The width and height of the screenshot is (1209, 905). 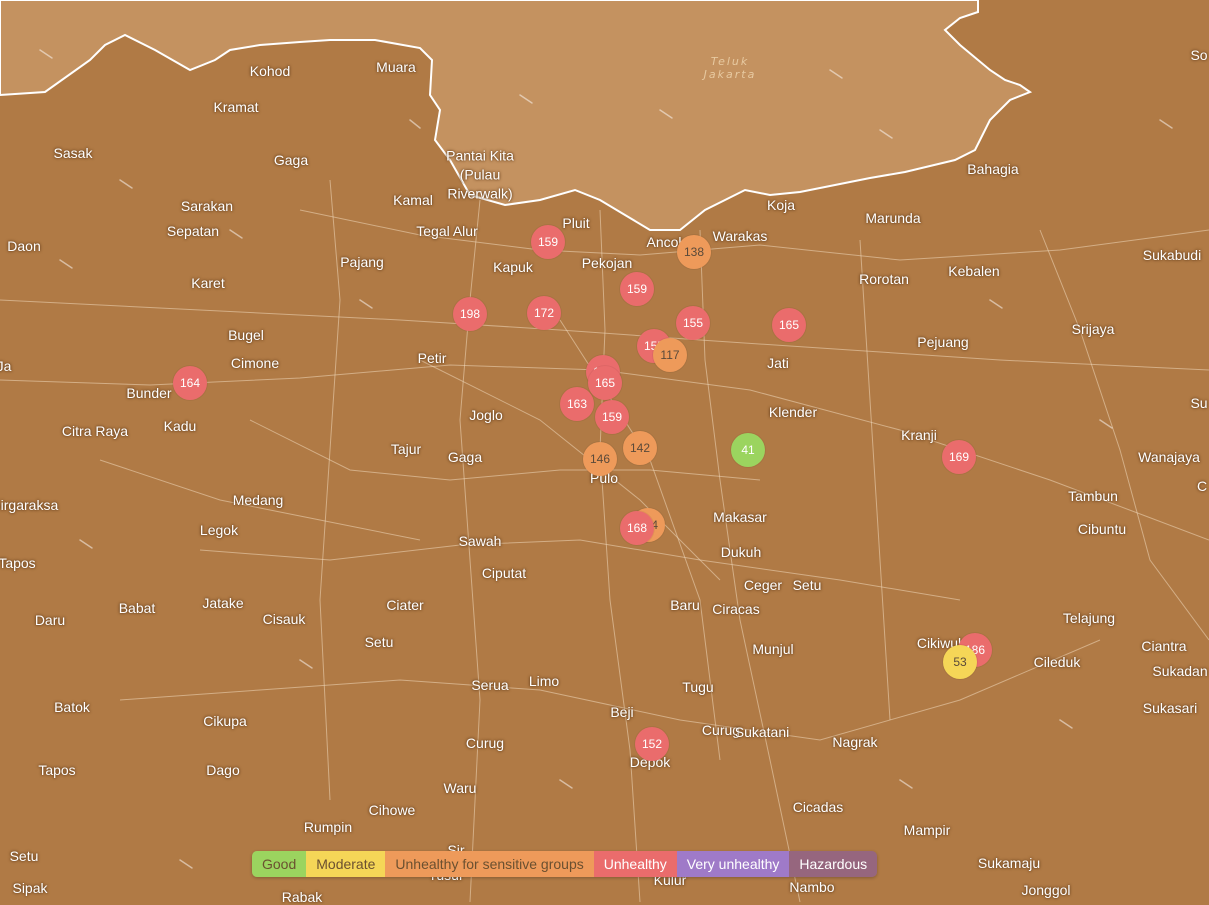 What do you see at coordinates (346, 864) in the screenshot?
I see `legend-item-moderate: Moderate` at bounding box center [346, 864].